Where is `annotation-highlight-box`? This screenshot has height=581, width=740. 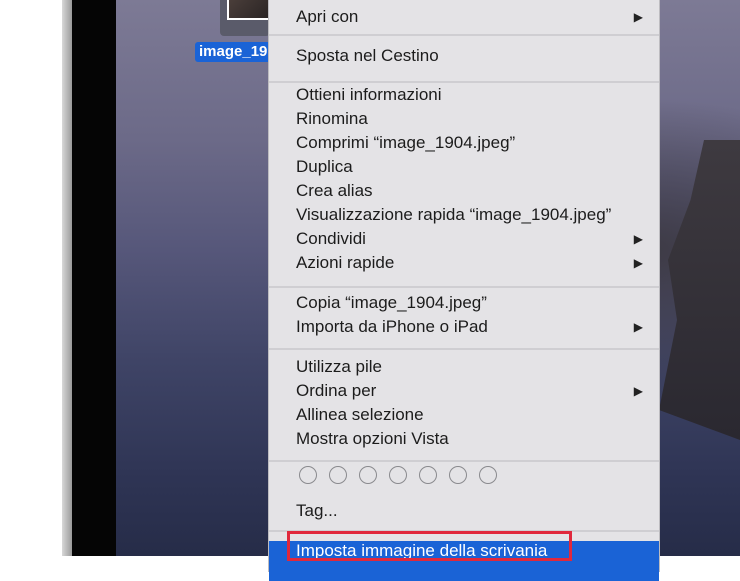 annotation-highlight-box is located at coordinates (429, 546).